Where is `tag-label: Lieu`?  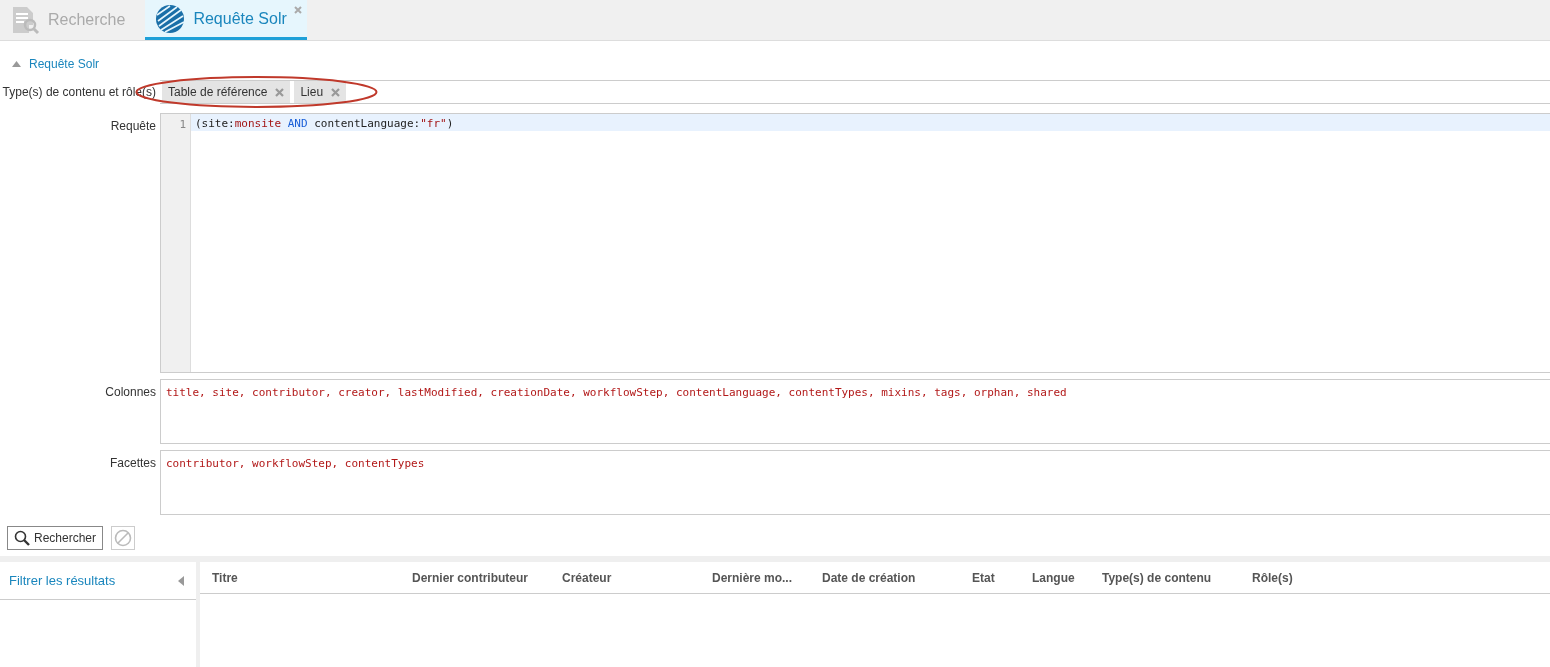
tag-label: Lieu is located at coordinates (312, 92).